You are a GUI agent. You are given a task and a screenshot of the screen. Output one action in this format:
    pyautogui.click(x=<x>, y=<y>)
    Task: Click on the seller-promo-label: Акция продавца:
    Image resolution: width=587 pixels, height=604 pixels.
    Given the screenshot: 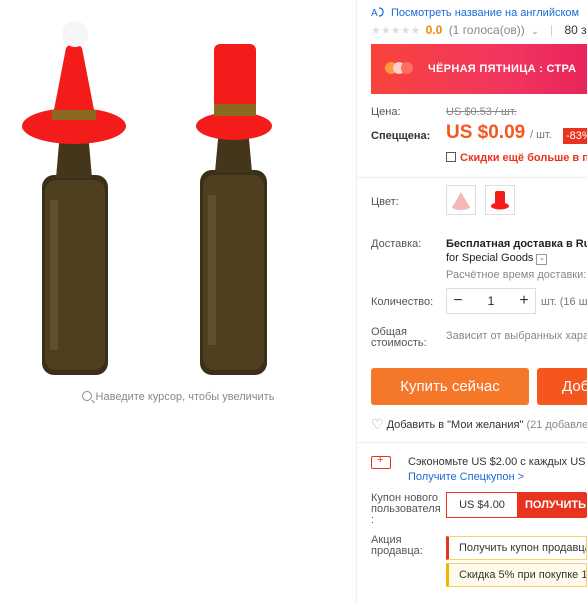 What is the action you would take?
    pyautogui.click(x=397, y=545)
    